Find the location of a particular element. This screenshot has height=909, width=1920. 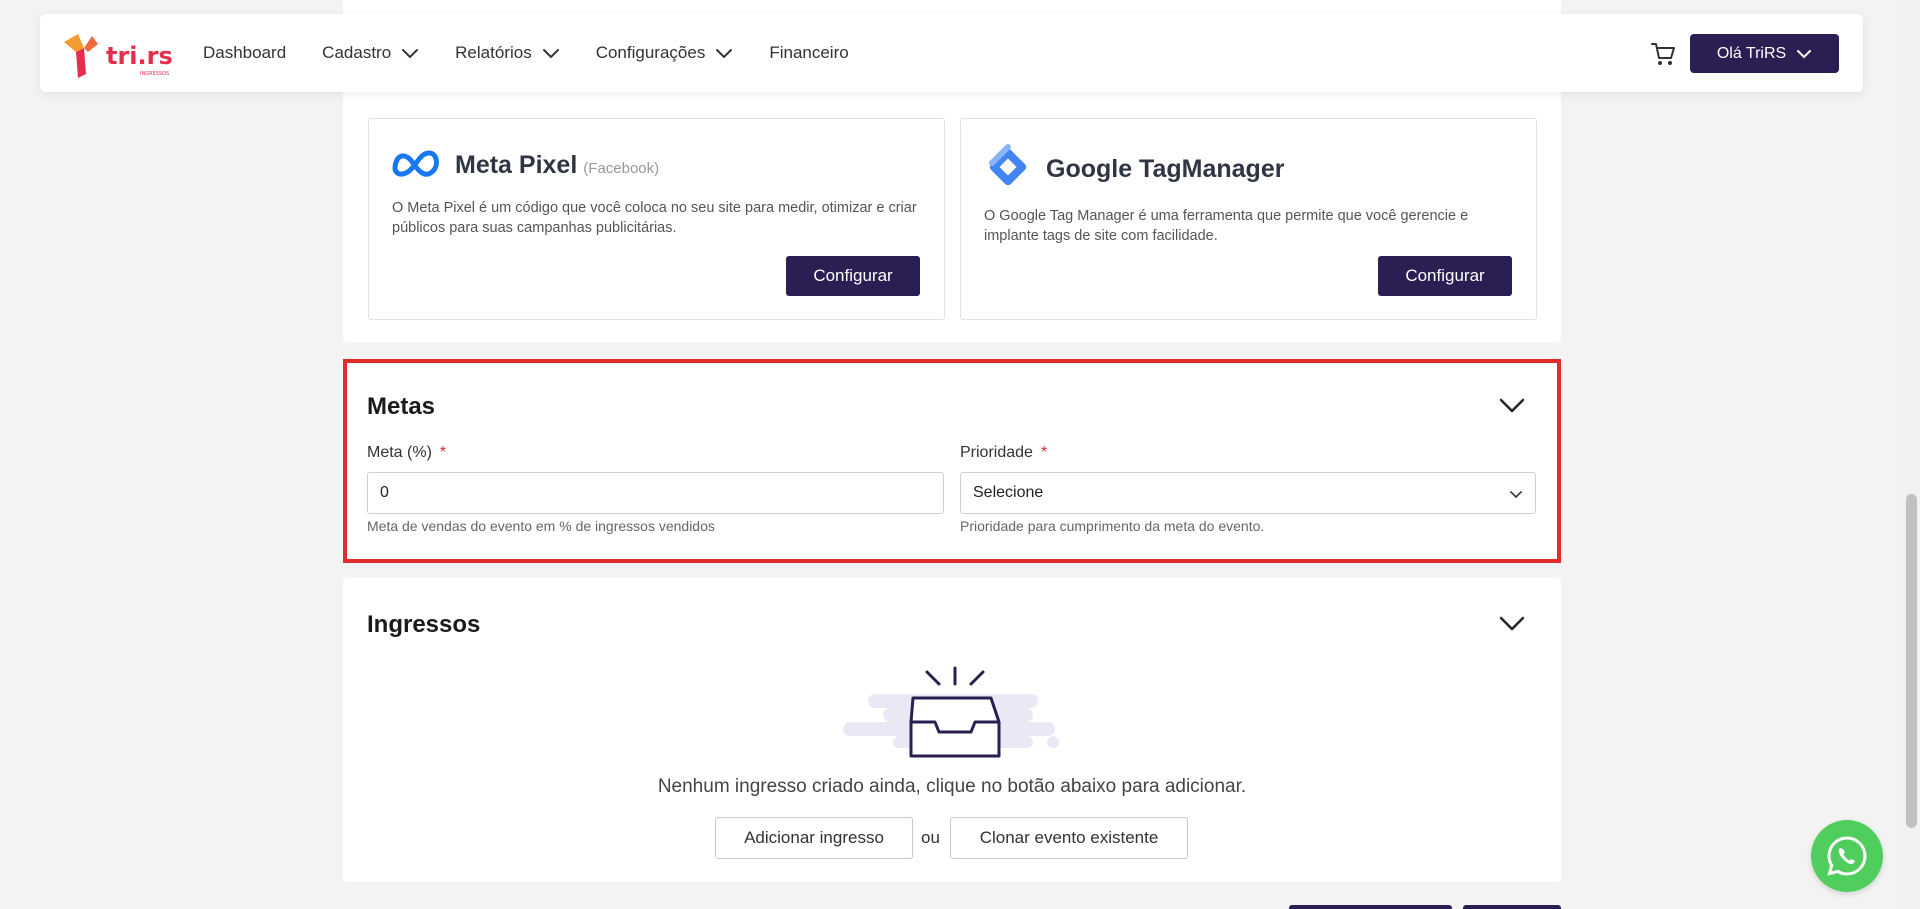

meta-logo-icon is located at coordinates (416, 165).